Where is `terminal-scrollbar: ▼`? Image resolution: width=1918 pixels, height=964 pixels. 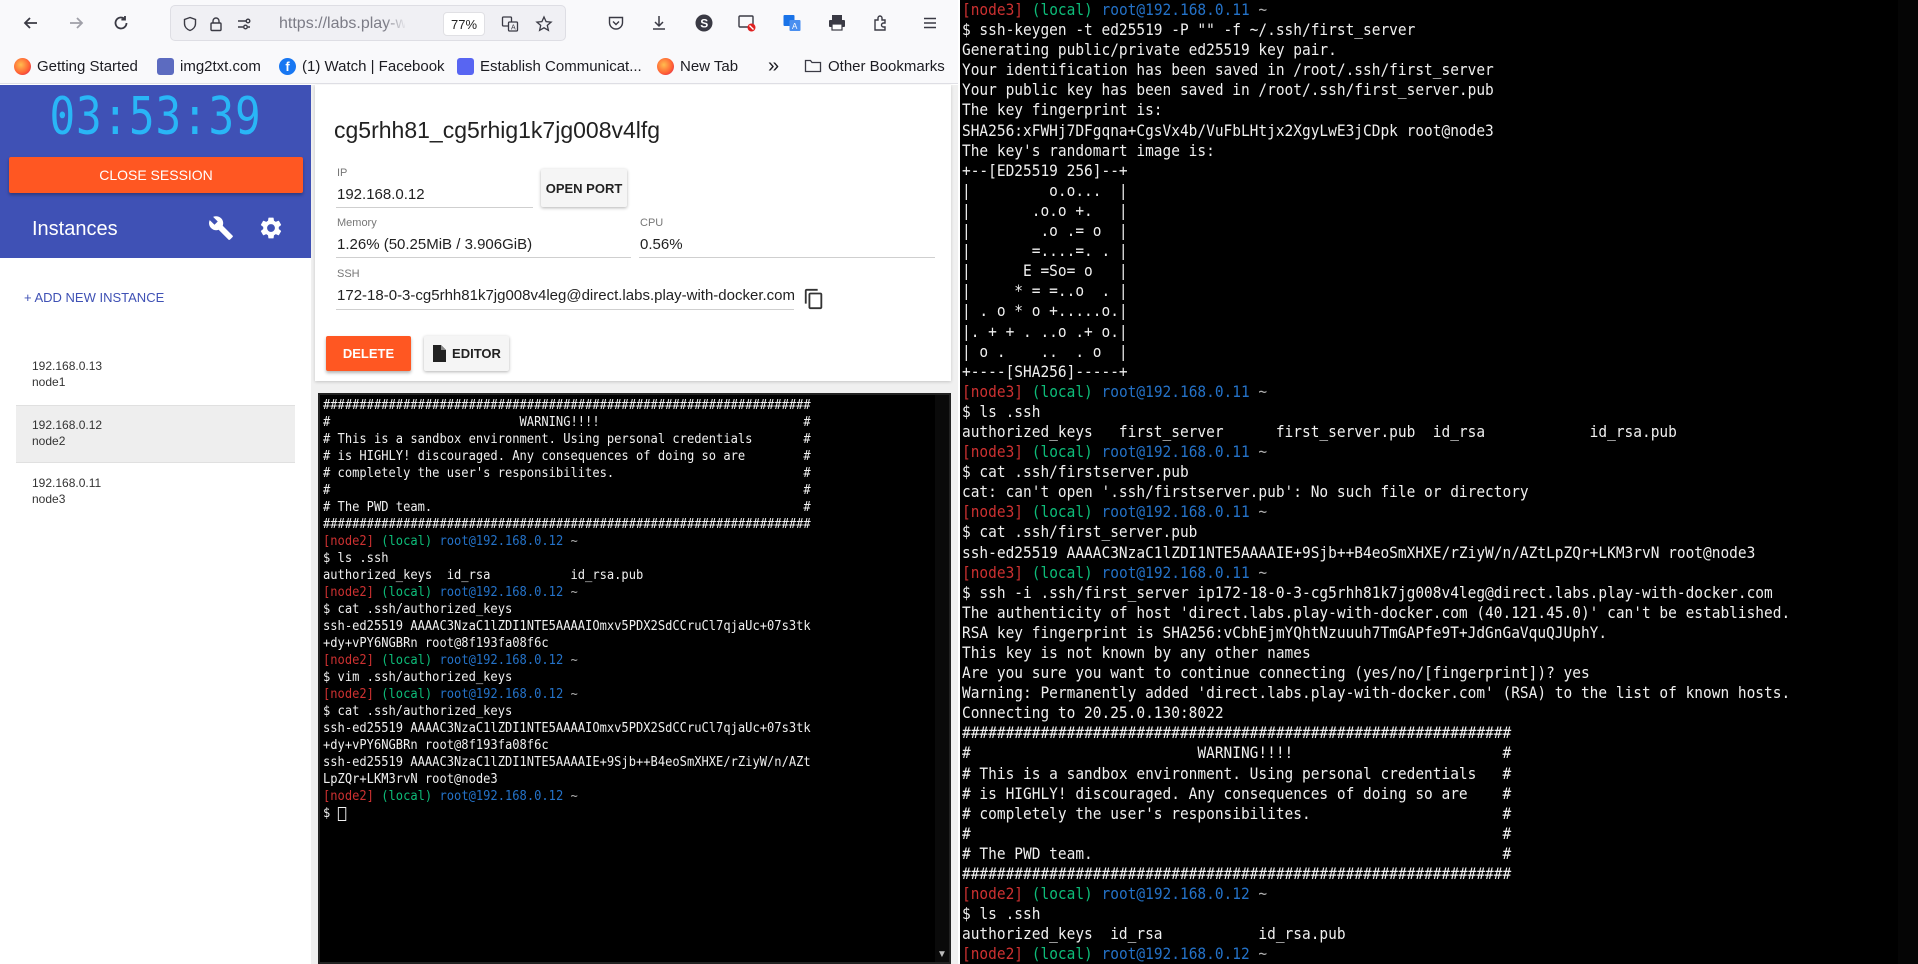
terminal-scrollbar: ▼ is located at coordinates (942, 678).